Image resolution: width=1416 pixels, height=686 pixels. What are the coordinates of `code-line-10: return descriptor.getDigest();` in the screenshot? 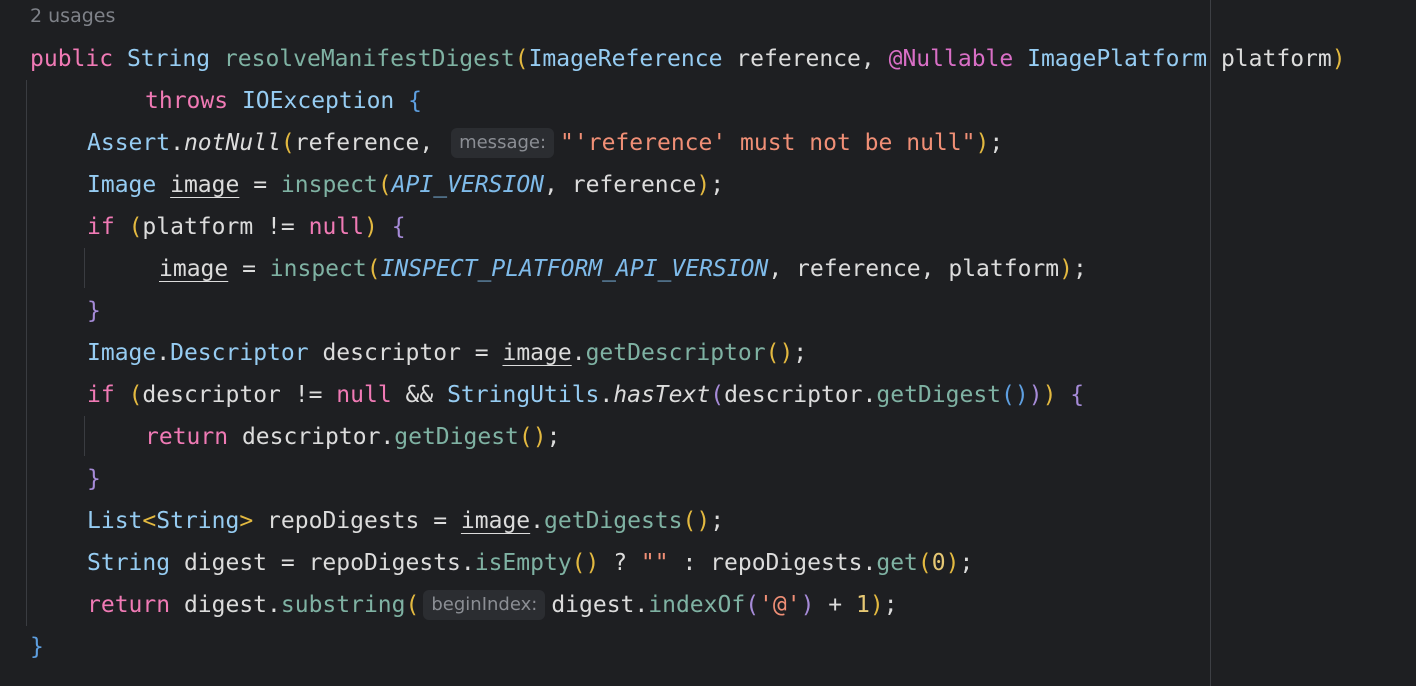 It's located at (352, 437).